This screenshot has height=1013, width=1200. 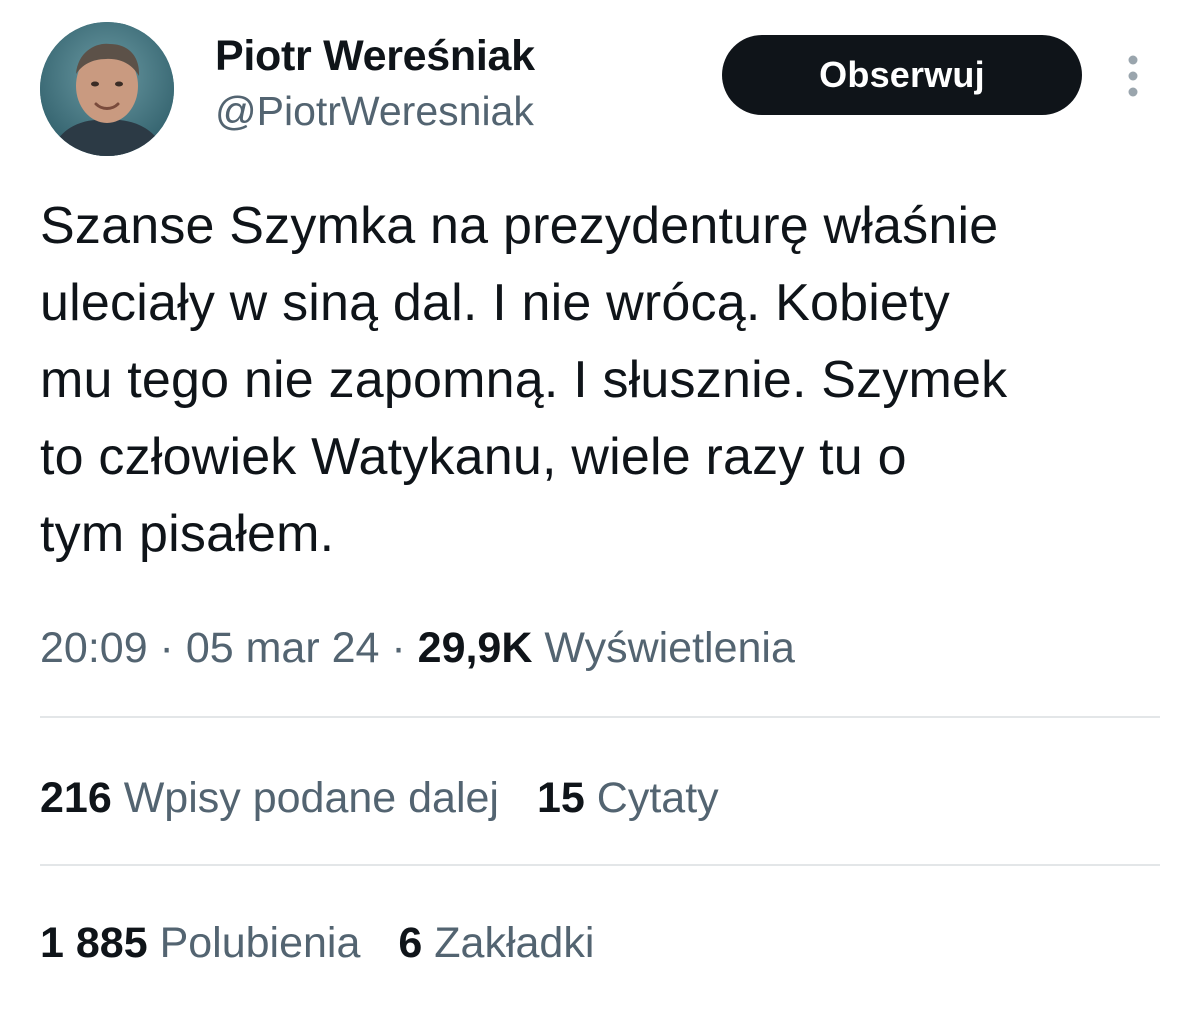 I want to click on quotes-label: Cytaty, so click(x=657, y=798).